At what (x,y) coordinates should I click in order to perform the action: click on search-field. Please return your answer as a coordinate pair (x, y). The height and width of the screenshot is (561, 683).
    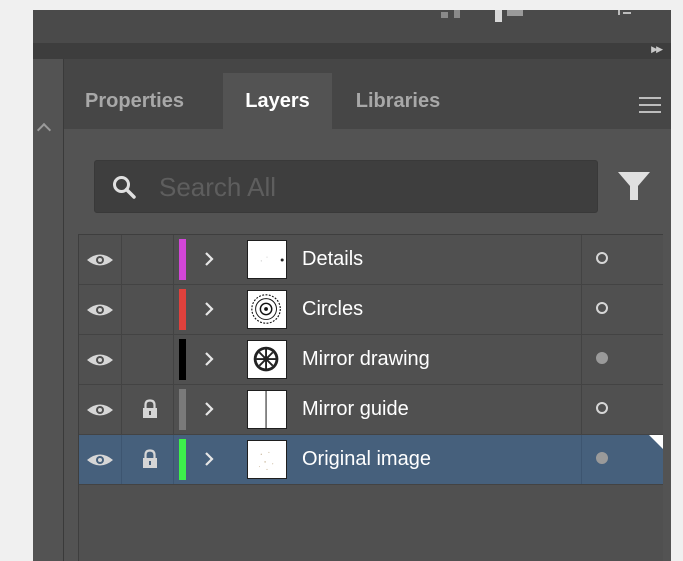
    Looking at the image, I should click on (346, 186).